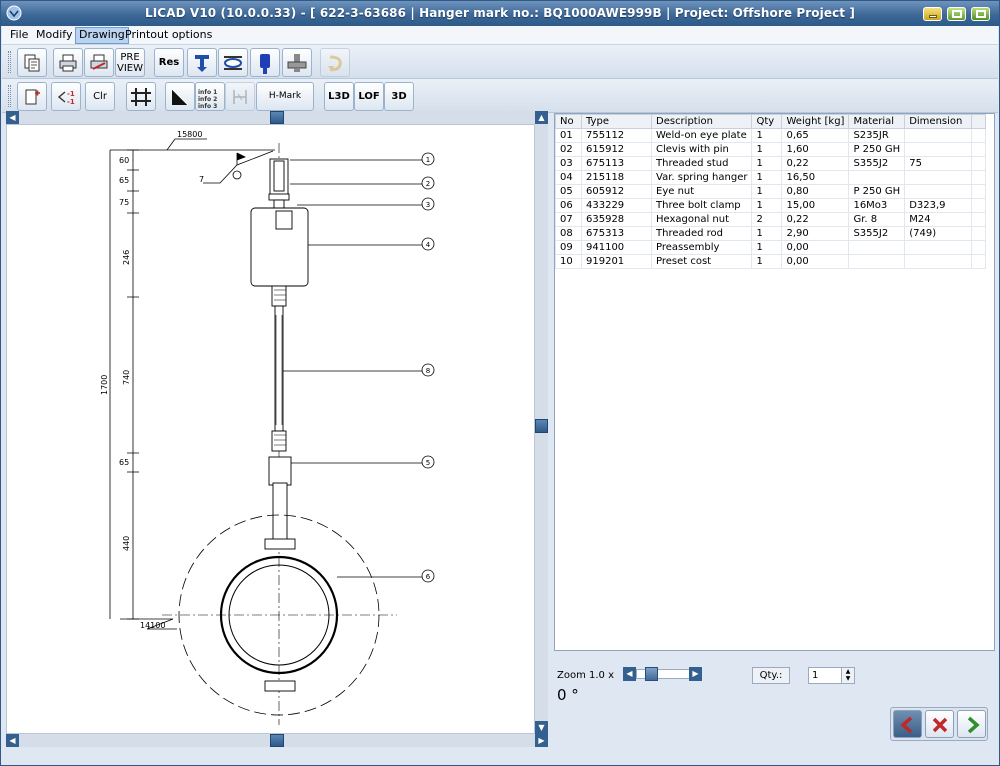  What do you see at coordinates (19, 35) in the screenshot?
I see `menu-file: File` at bounding box center [19, 35].